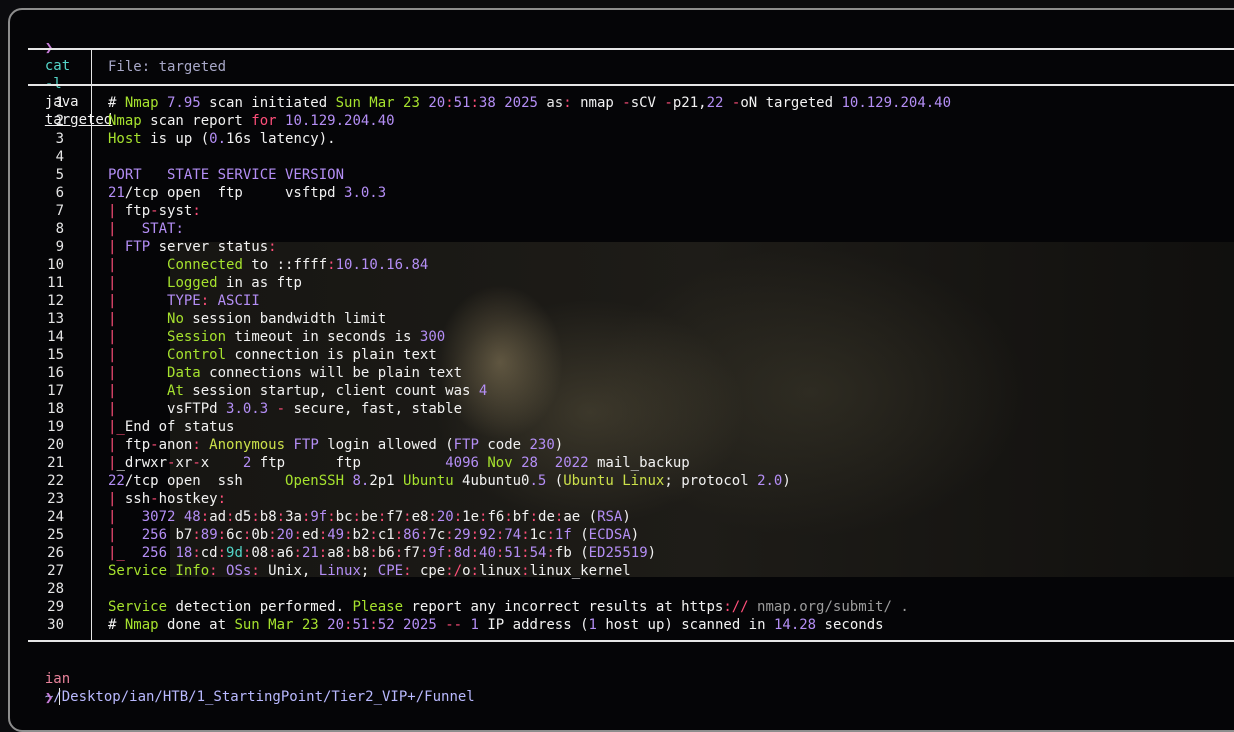 The image size is (1234, 732). What do you see at coordinates (55, 265) in the screenshot?
I see `line-number: 10` at bounding box center [55, 265].